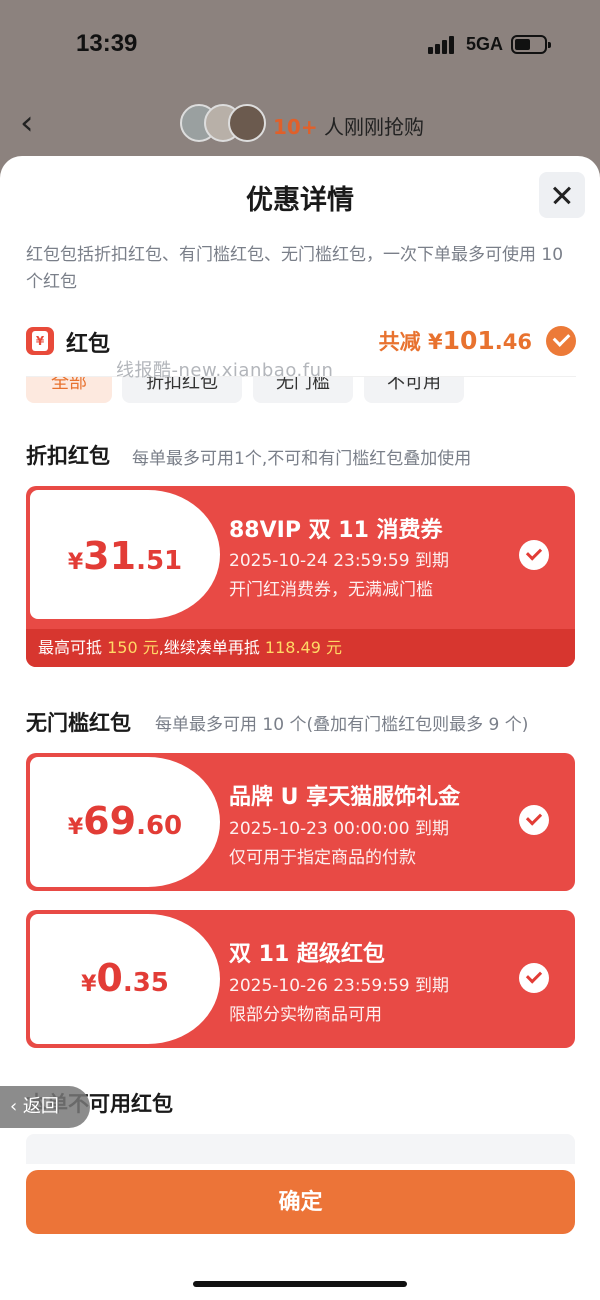  I want to click on discount-section-title: 折扣红包, so click(68, 456).